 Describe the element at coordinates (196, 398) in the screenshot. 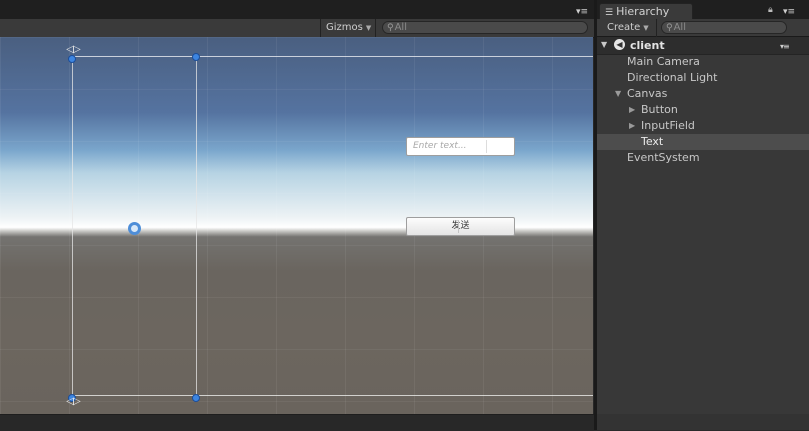

I see `rect-handle-bottom-right` at that location.